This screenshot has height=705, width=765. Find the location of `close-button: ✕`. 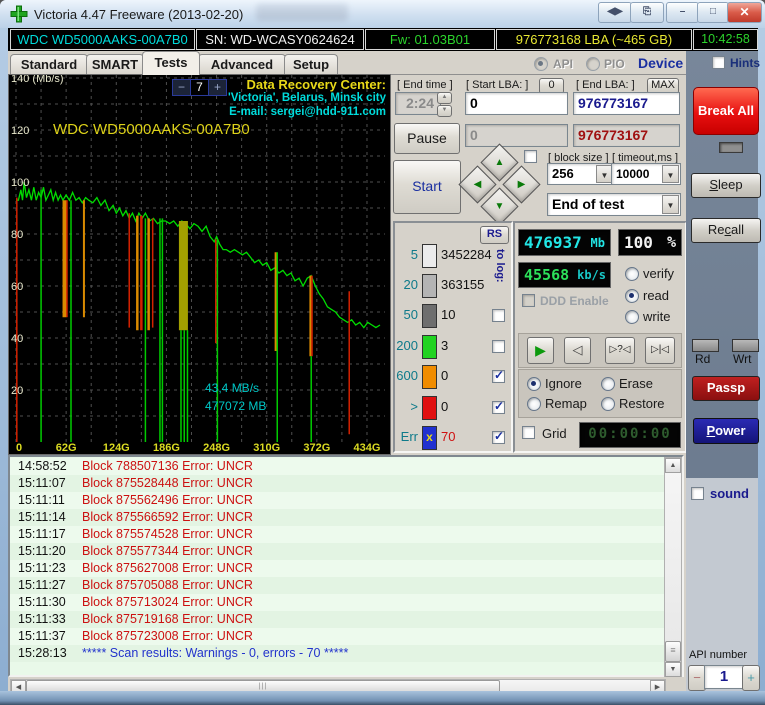

close-button: ✕ is located at coordinates (744, 12).